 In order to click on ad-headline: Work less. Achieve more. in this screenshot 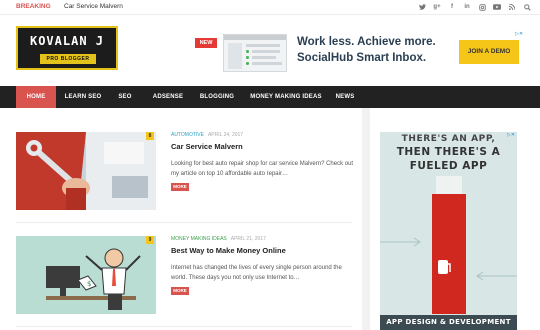, I will do `click(366, 42)`.